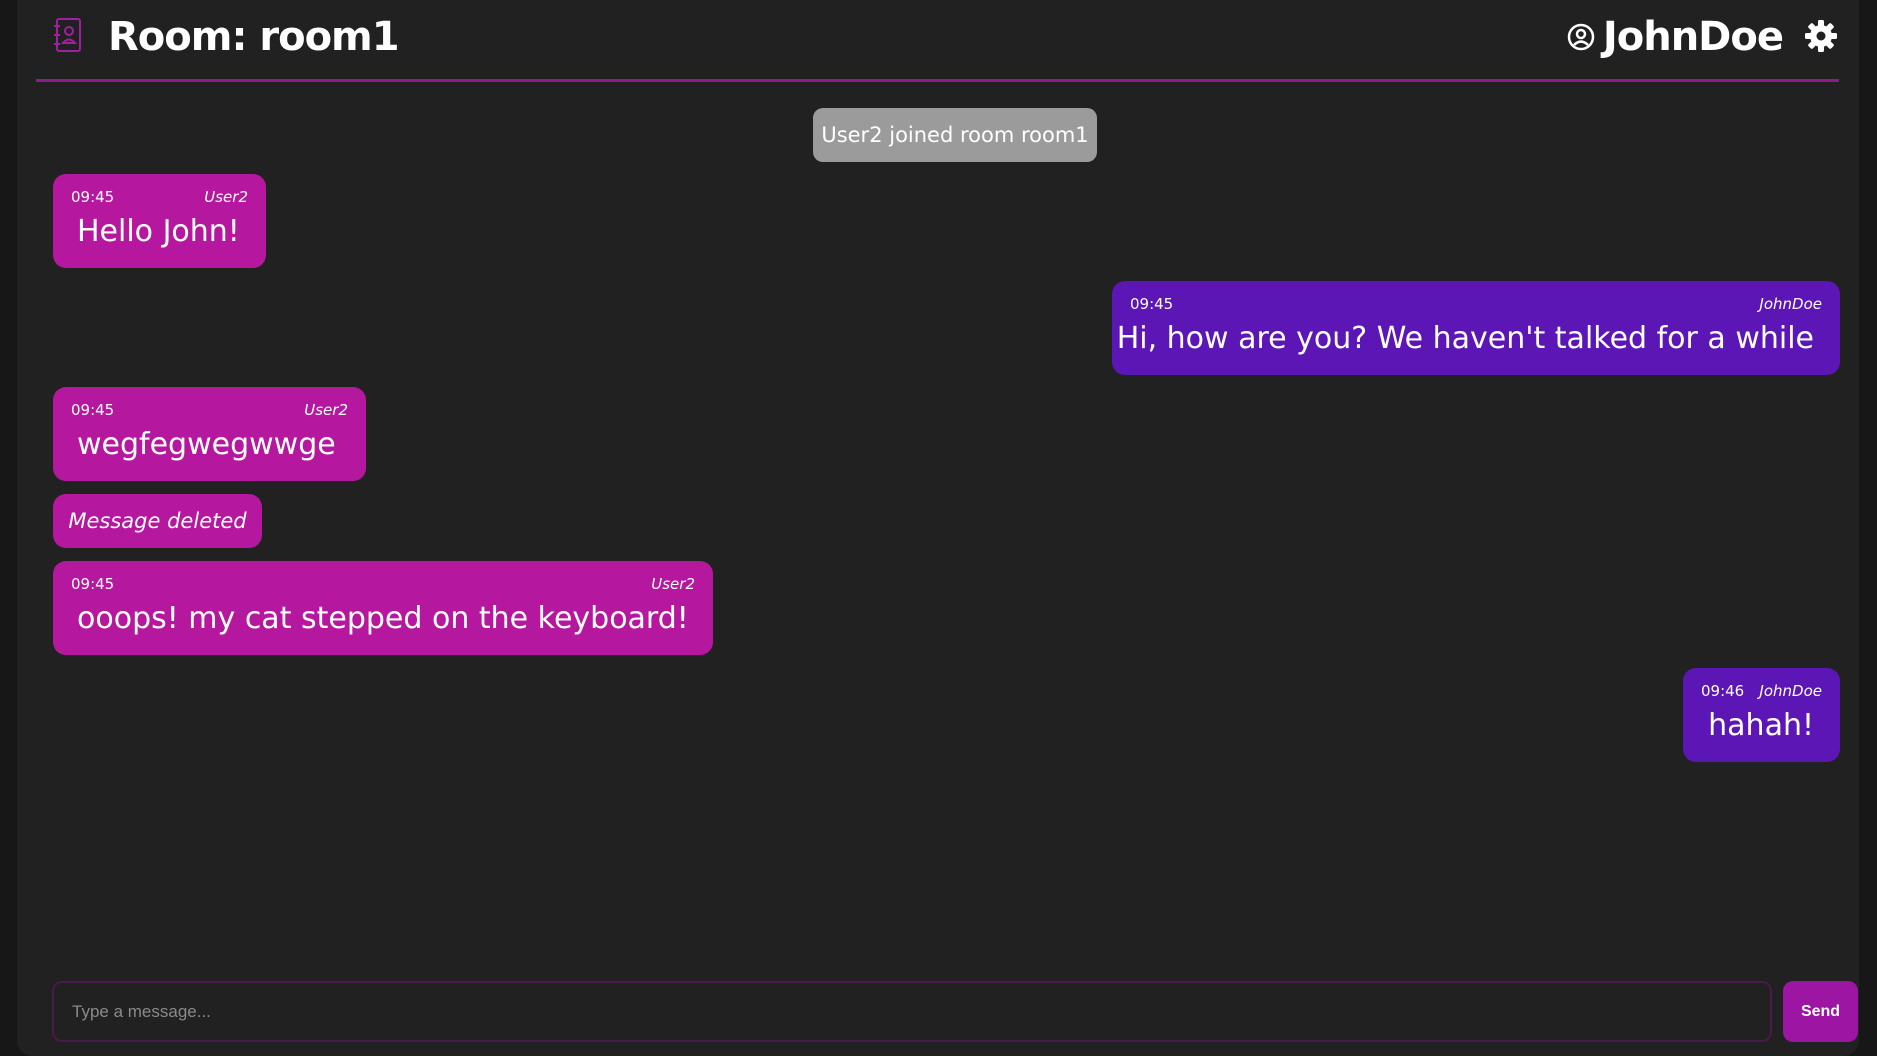  I want to click on message-text: ooops! my cat stepped on the keyboard!, so click(383, 618).